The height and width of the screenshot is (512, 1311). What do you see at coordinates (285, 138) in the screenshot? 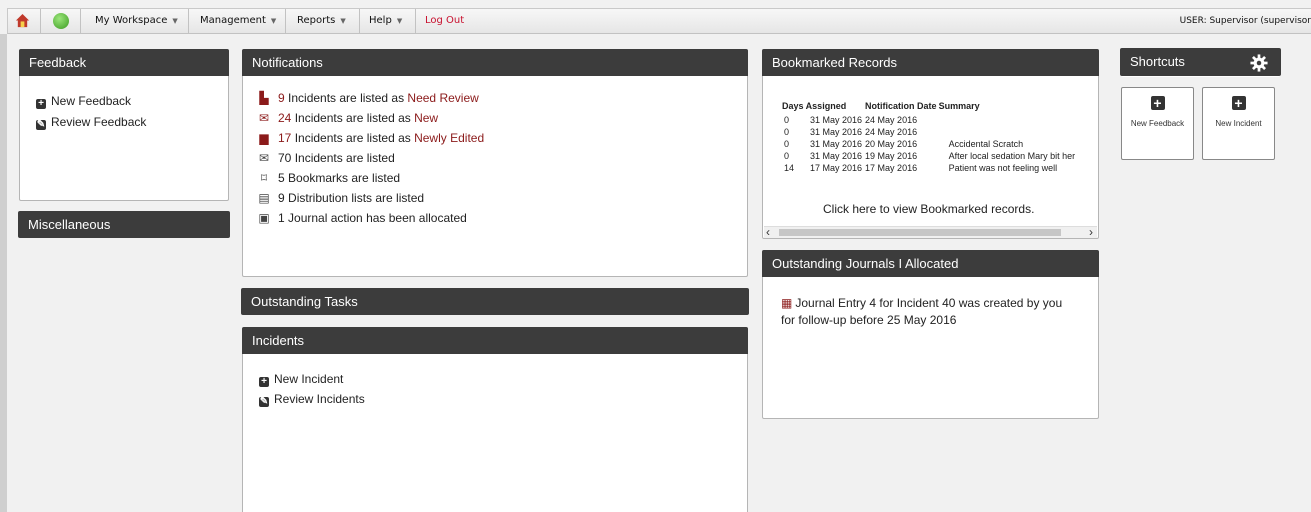
I see `notification-count: 17` at bounding box center [285, 138].